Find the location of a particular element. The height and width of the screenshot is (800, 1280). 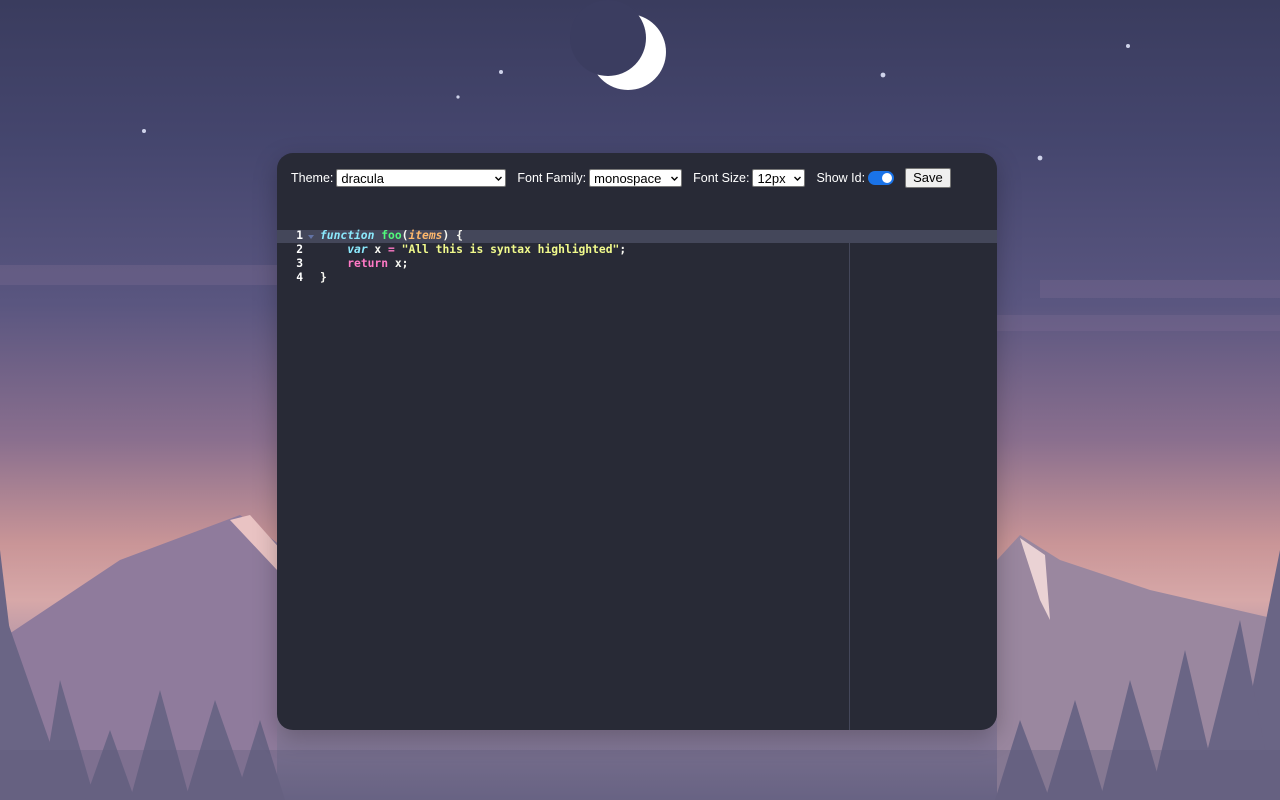

theme-control: Theme: dracula is located at coordinates (399, 178).